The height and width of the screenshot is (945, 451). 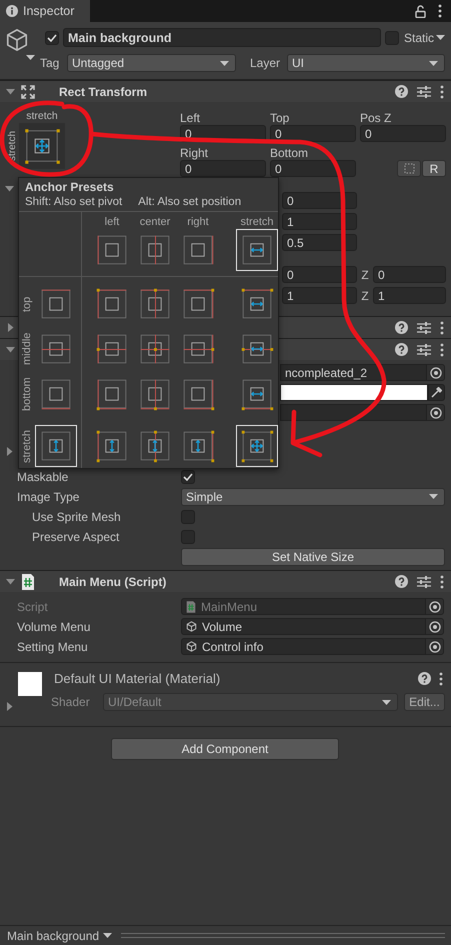 What do you see at coordinates (155, 222) in the screenshot?
I see `column-label: center` at bounding box center [155, 222].